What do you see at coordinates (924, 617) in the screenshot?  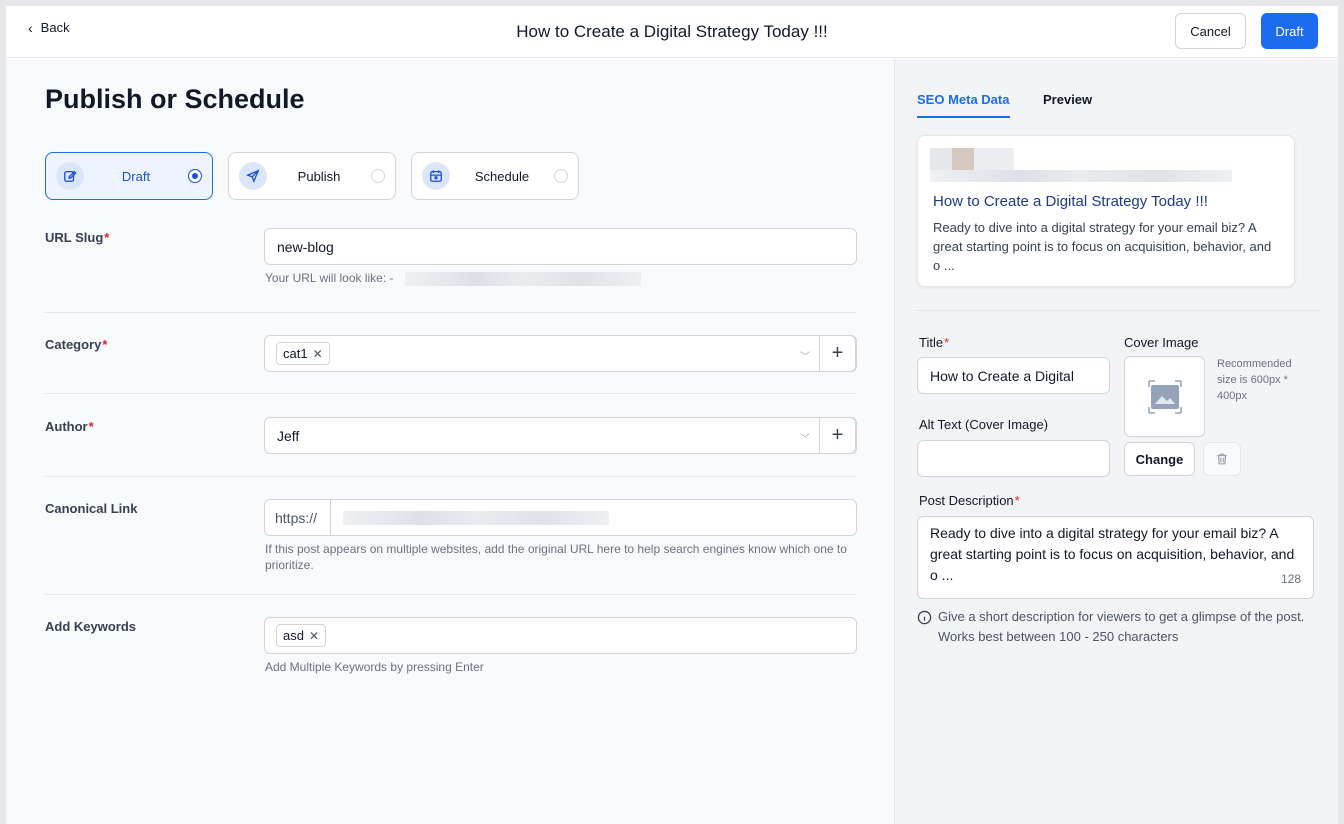 I see `info-icon` at bounding box center [924, 617].